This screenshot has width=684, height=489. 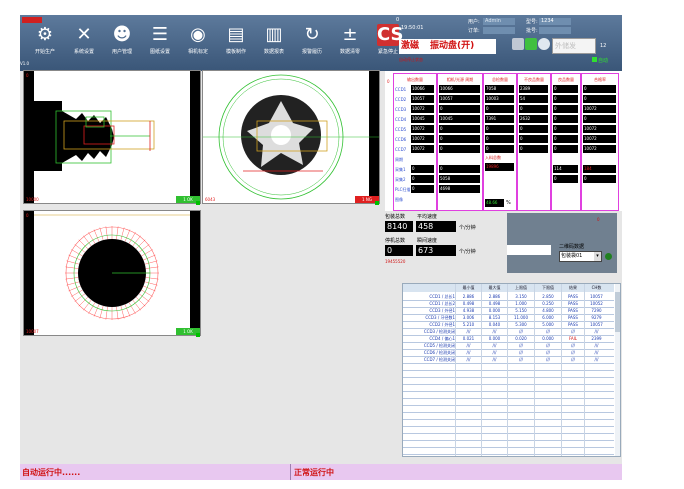 What do you see at coordinates (572, 247) in the screenshot?
I see `qr-data-label: 二维码数据` at bounding box center [572, 247].